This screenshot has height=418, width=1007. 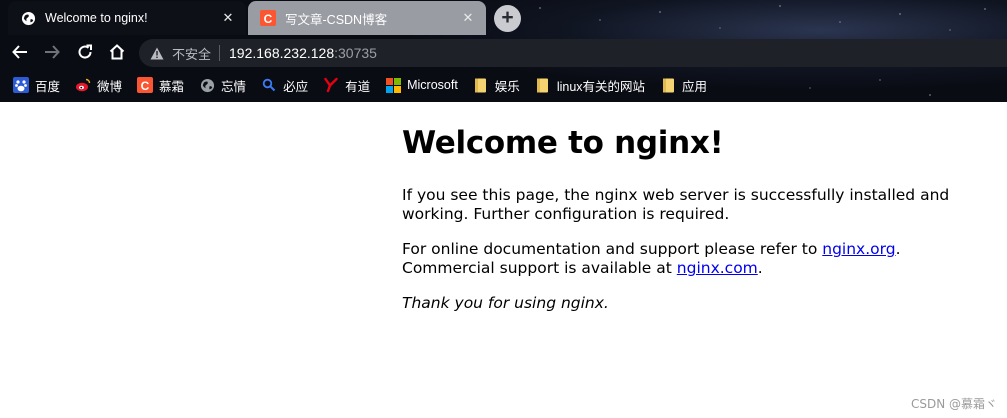 What do you see at coordinates (331, 85) in the screenshot?
I see `youdao-icon` at bounding box center [331, 85].